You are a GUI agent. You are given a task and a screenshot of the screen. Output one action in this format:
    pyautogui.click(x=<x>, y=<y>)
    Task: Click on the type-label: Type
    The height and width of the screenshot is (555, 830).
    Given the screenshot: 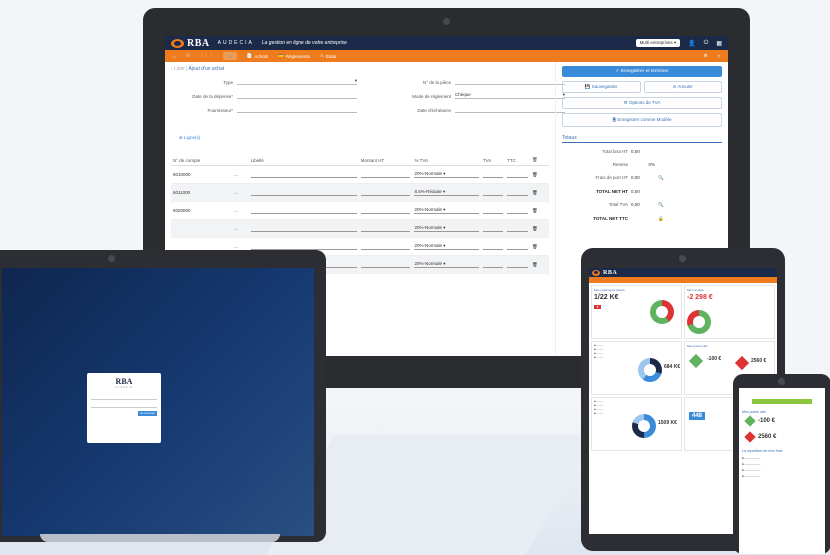 What is the action you would take?
    pyautogui.click(x=228, y=82)
    